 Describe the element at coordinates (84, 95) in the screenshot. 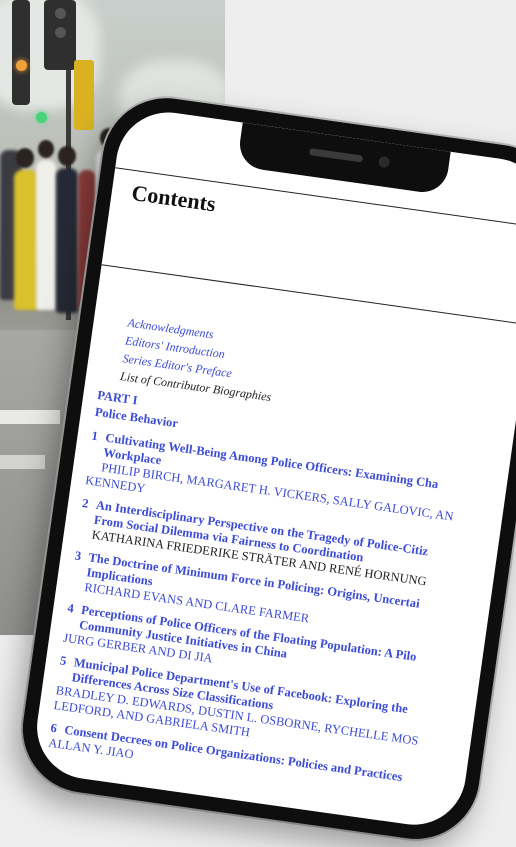

I see `yellow-sign` at that location.